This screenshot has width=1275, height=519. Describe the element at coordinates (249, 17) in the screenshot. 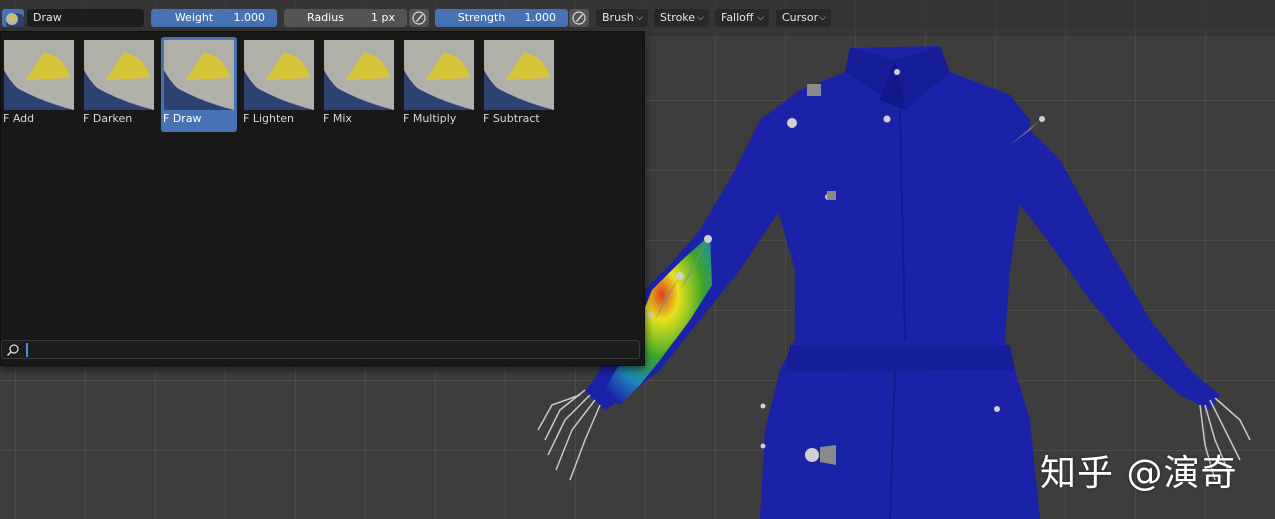

I see `weight-value: 1.000` at that location.